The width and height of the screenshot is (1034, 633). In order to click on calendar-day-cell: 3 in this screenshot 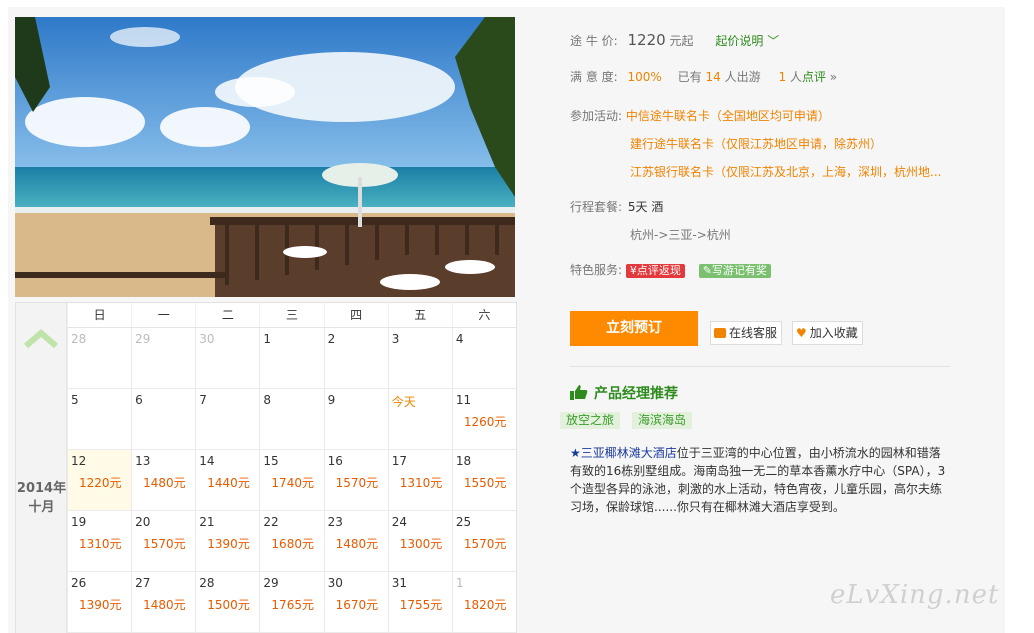, I will do `click(419, 358)`.